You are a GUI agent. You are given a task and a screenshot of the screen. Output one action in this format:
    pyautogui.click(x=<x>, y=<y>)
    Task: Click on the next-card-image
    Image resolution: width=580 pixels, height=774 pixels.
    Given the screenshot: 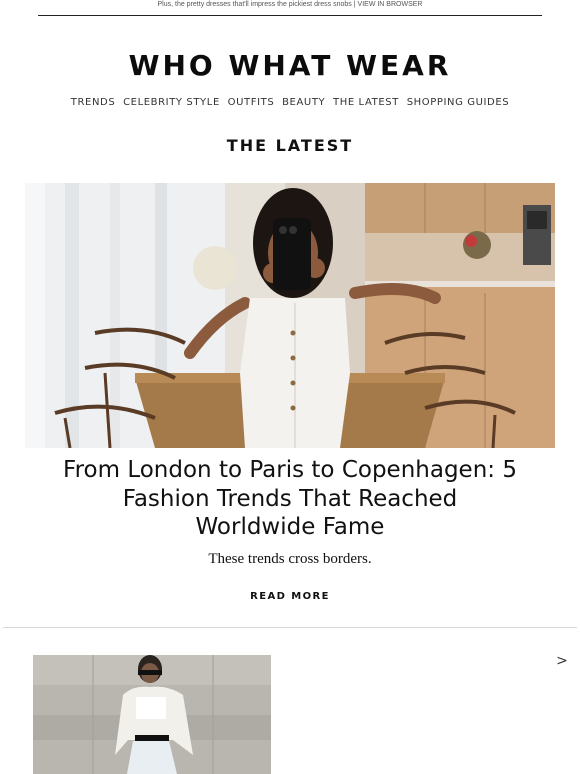 What is the action you would take?
    pyautogui.click(x=152, y=714)
    